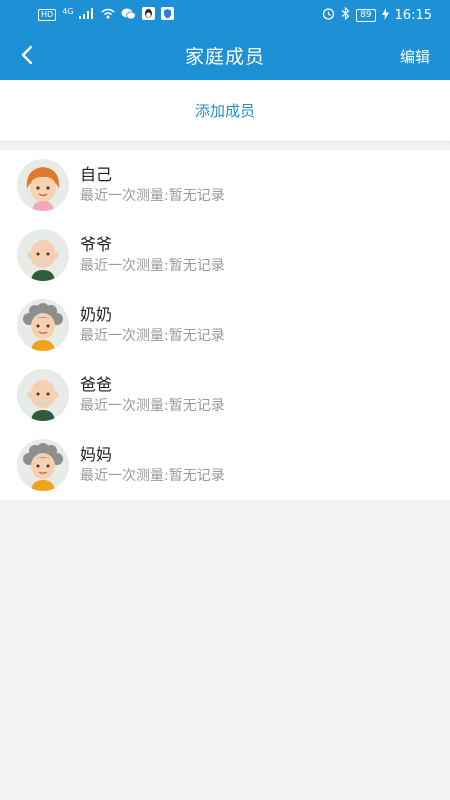 The image size is (450, 800). Describe the element at coordinates (152, 465) in the screenshot. I see `member-info: 妈妈 最近一次测量:暂无记录` at that location.